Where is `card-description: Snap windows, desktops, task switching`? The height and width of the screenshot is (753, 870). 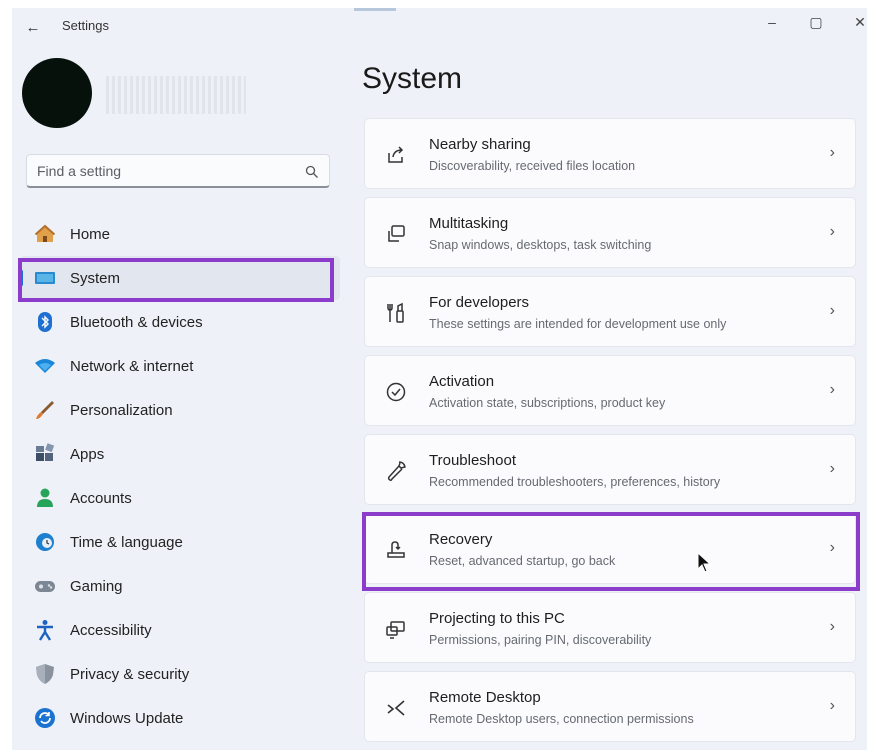 card-description: Snap windows, desktops, task switching is located at coordinates (540, 245).